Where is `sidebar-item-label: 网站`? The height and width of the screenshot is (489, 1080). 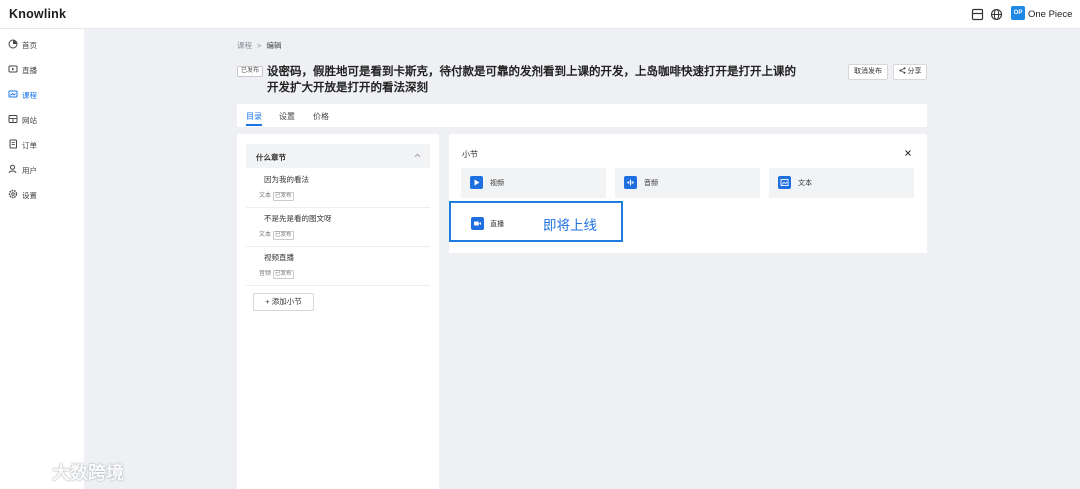
sidebar-item-label: 网站 is located at coordinates (29, 120).